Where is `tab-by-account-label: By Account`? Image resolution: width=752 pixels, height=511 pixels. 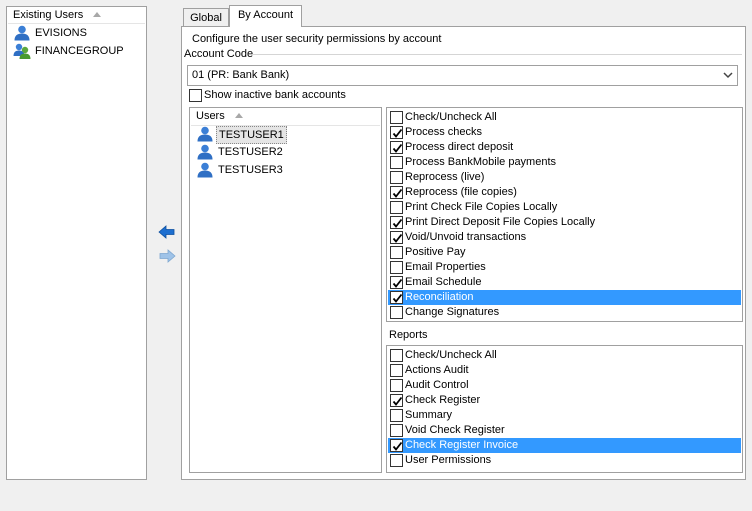 tab-by-account-label: By Account is located at coordinates (265, 15).